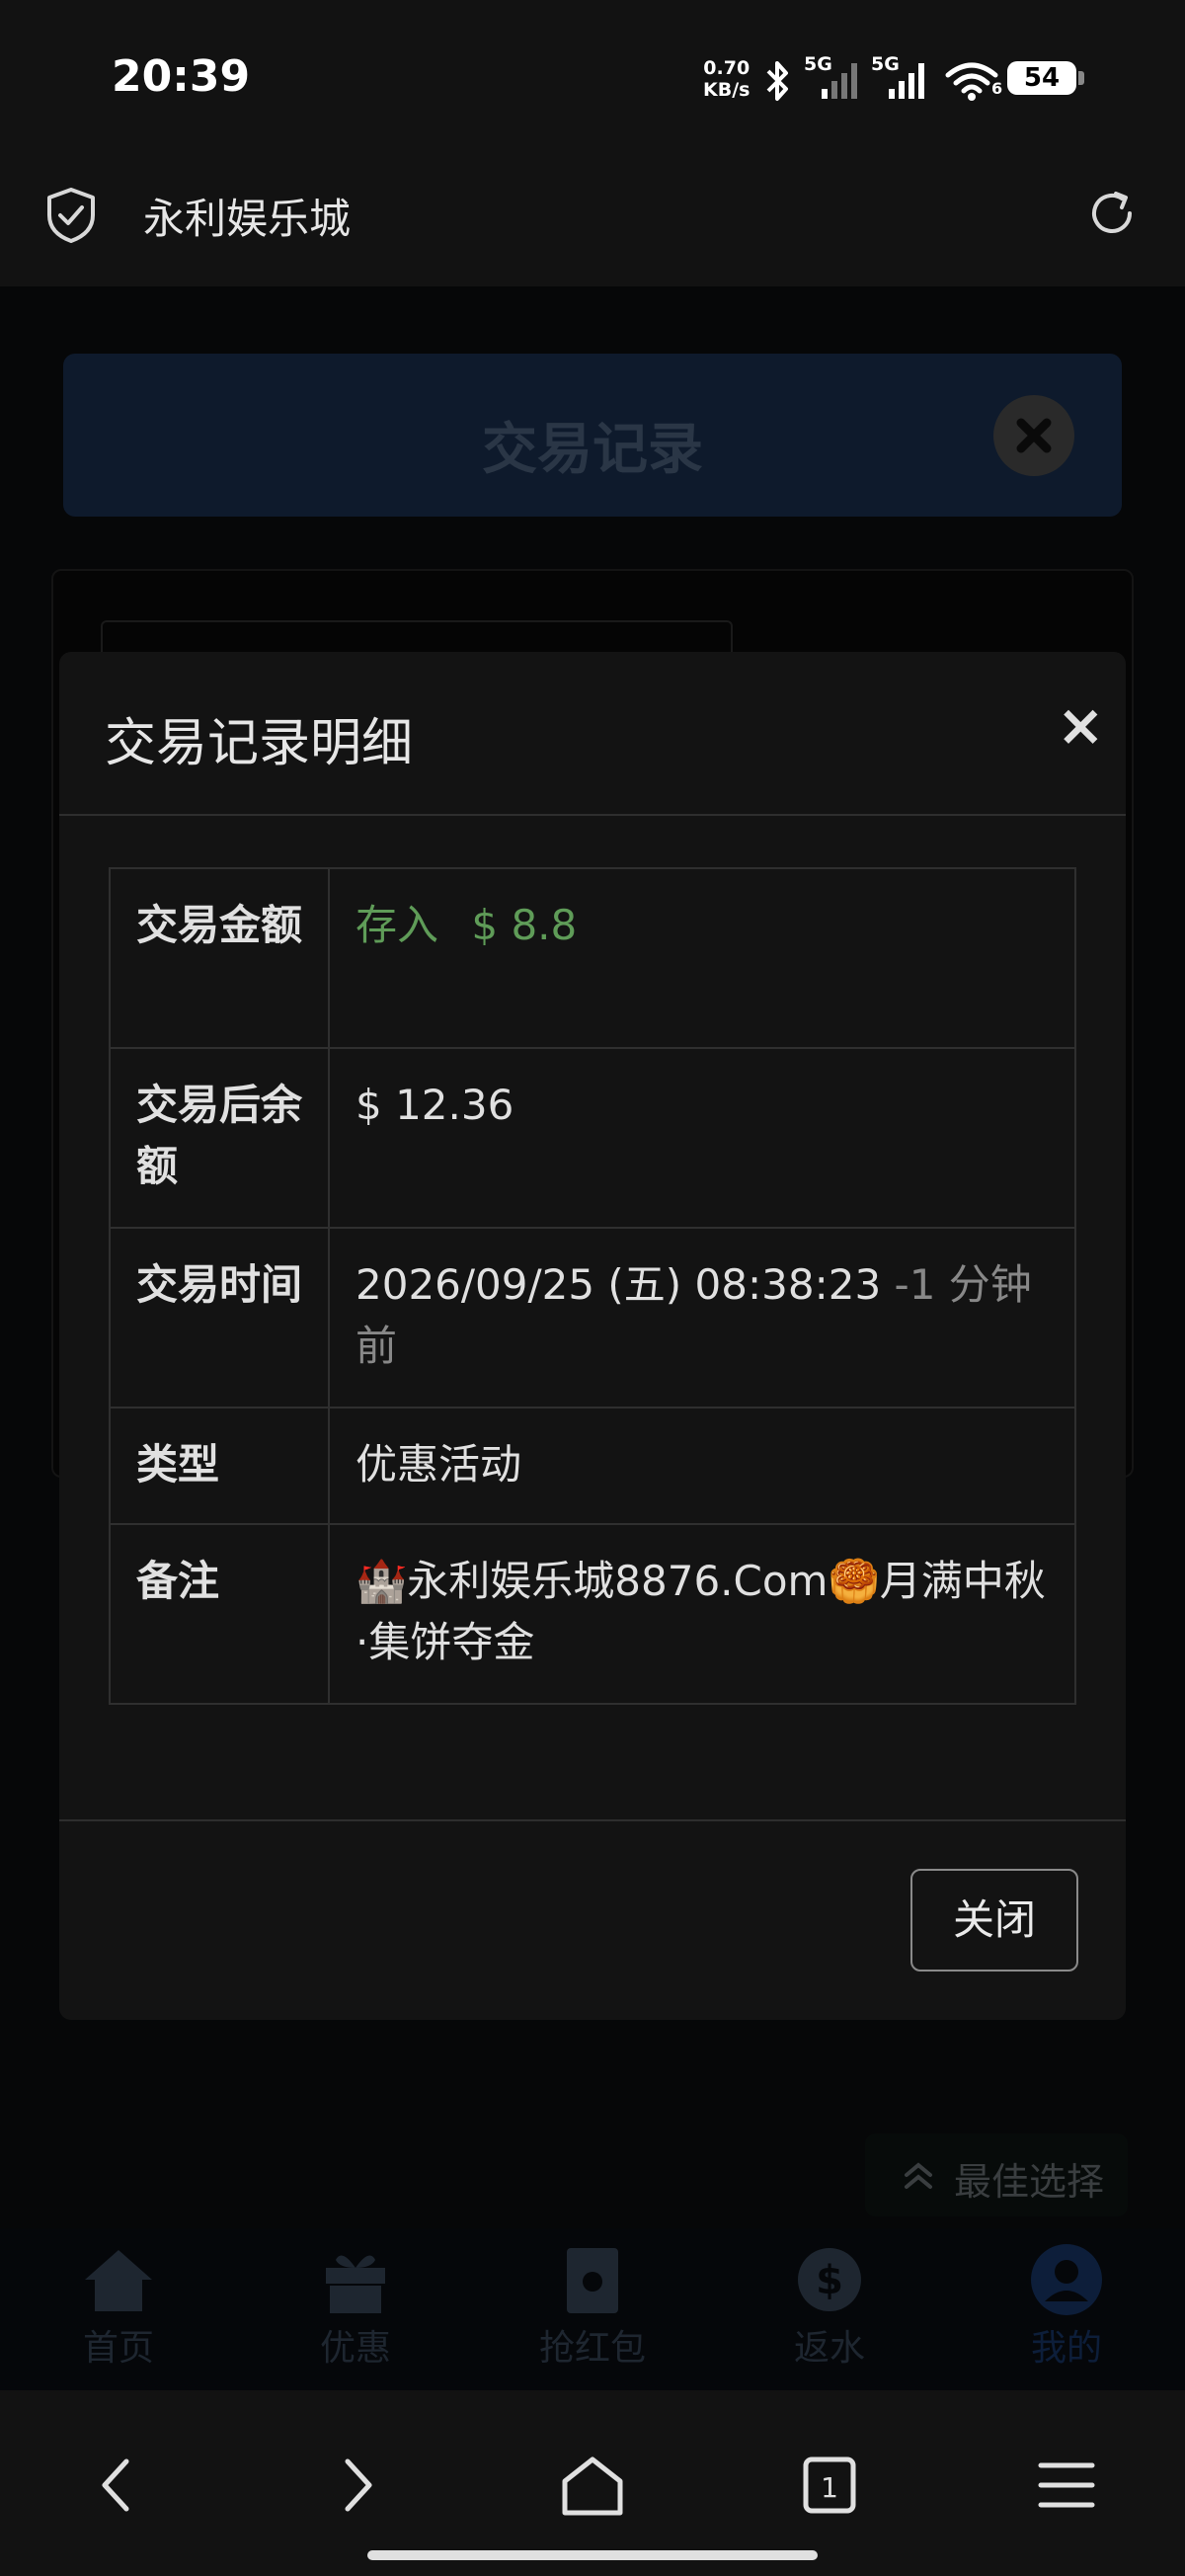 The width and height of the screenshot is (1185, 2576). Describe the element at coordinates (994, 1920) in the screenshot. I see `close-button: 关闭` at that location.